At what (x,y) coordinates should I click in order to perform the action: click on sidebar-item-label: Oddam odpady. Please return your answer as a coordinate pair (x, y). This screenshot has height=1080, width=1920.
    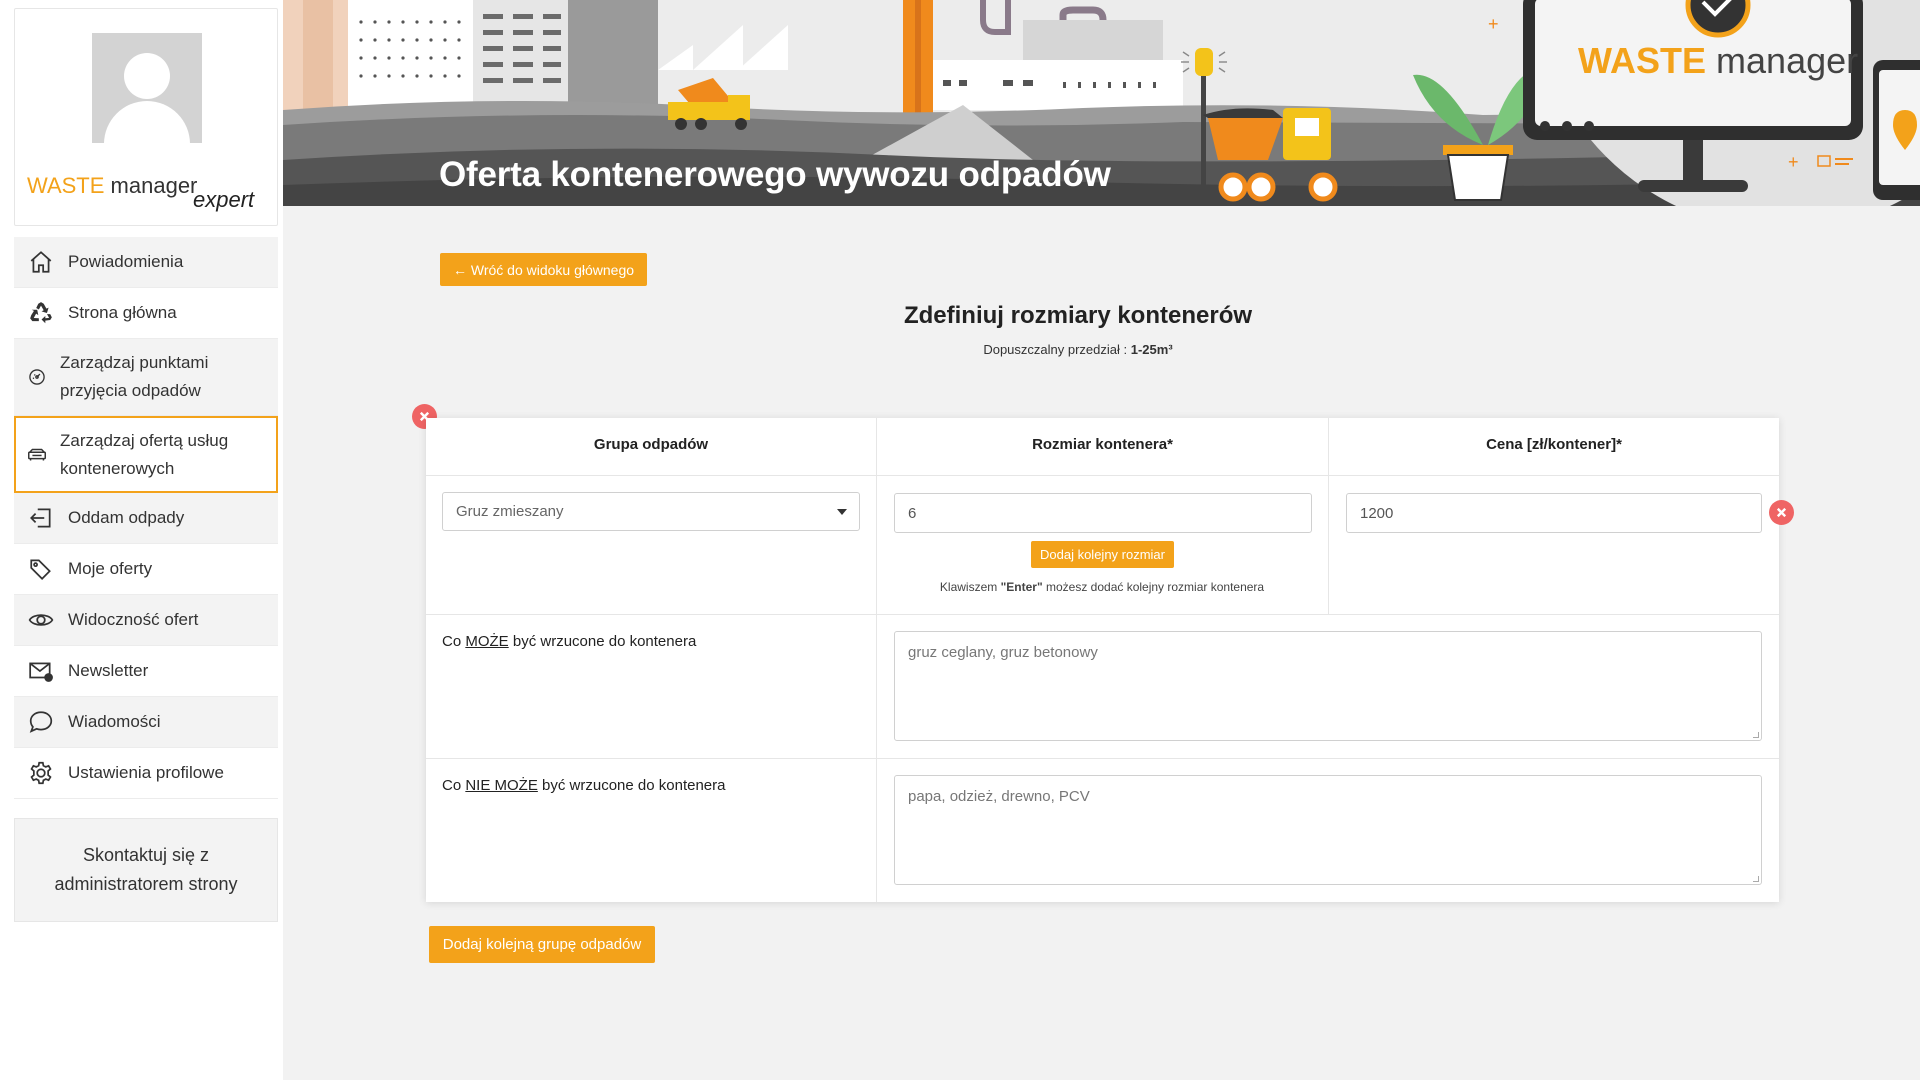
    Looking at the image, I should click on (126, 517).